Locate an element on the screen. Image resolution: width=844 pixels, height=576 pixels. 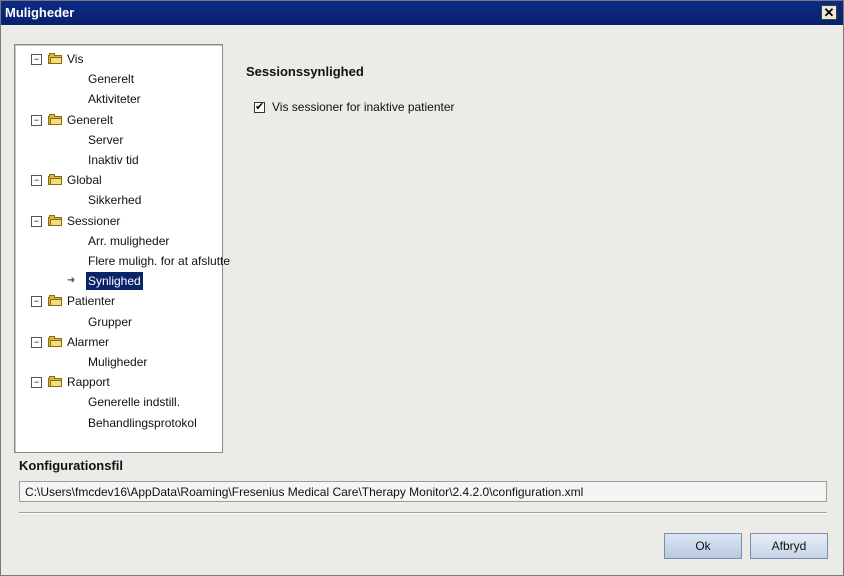
tree-item-label: Server is located at coordinates (105, 140).